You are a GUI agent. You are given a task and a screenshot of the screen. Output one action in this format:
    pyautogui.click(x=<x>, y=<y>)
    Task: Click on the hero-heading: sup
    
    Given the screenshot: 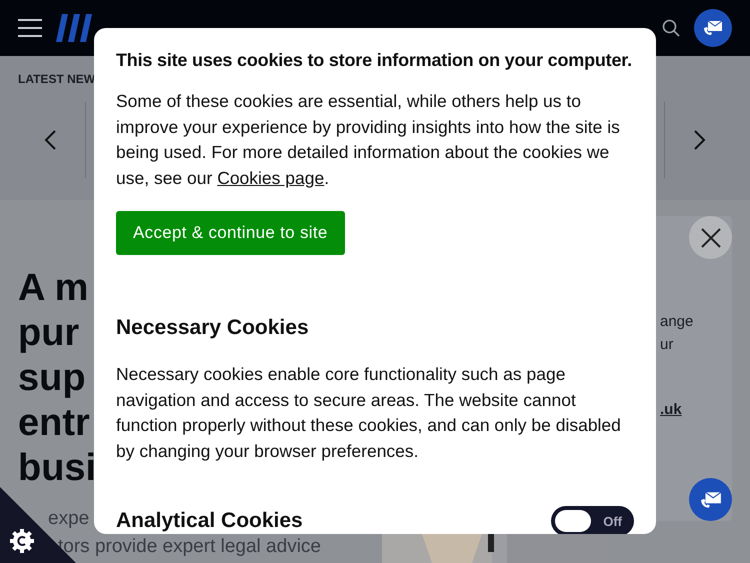 What is the action you would take?
    pyautogui.click(x=52, y=378)
    